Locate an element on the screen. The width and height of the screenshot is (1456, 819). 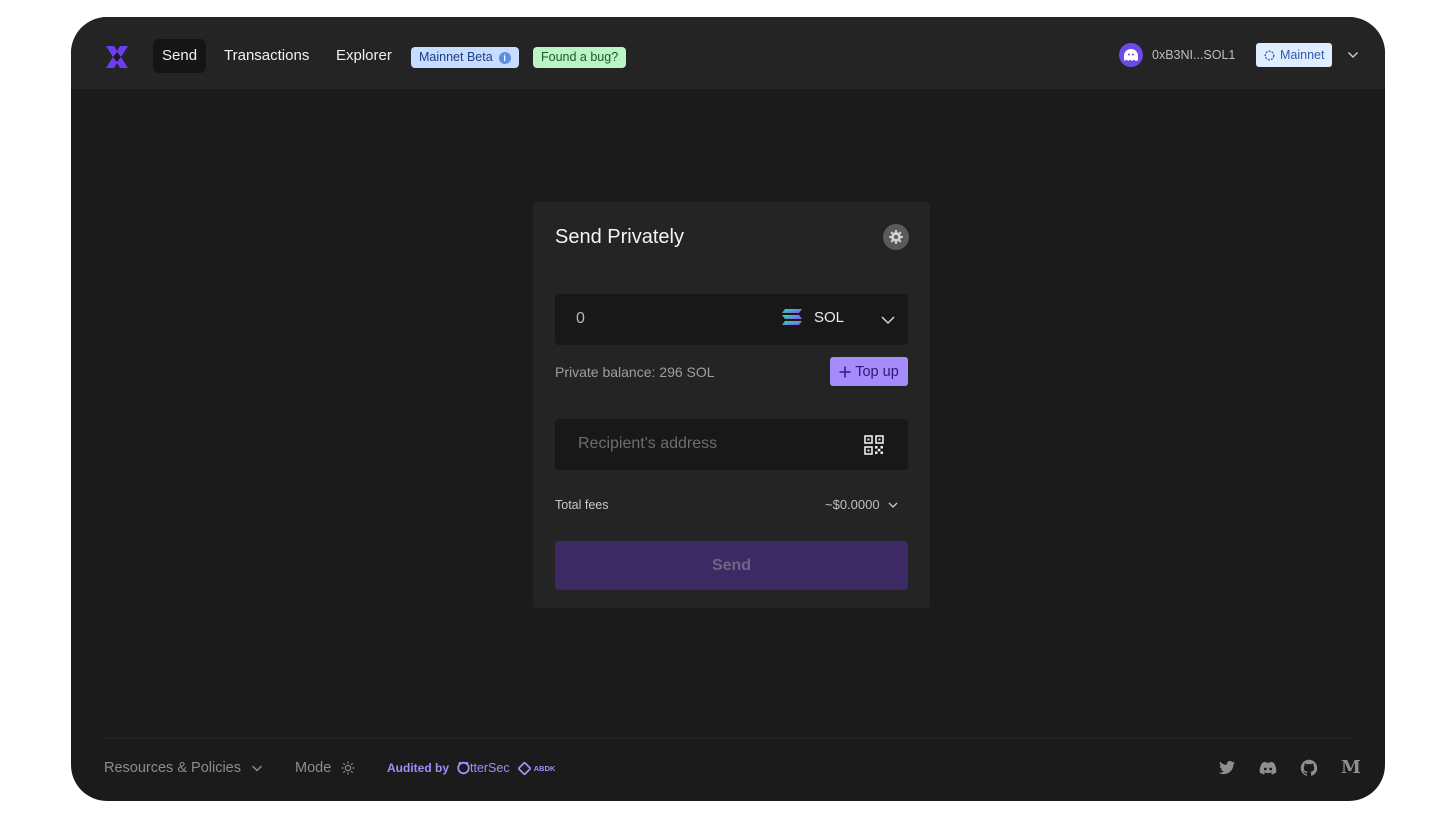
audited-by: Audited by tterSec ABDK is located at coordinates (471, 768).